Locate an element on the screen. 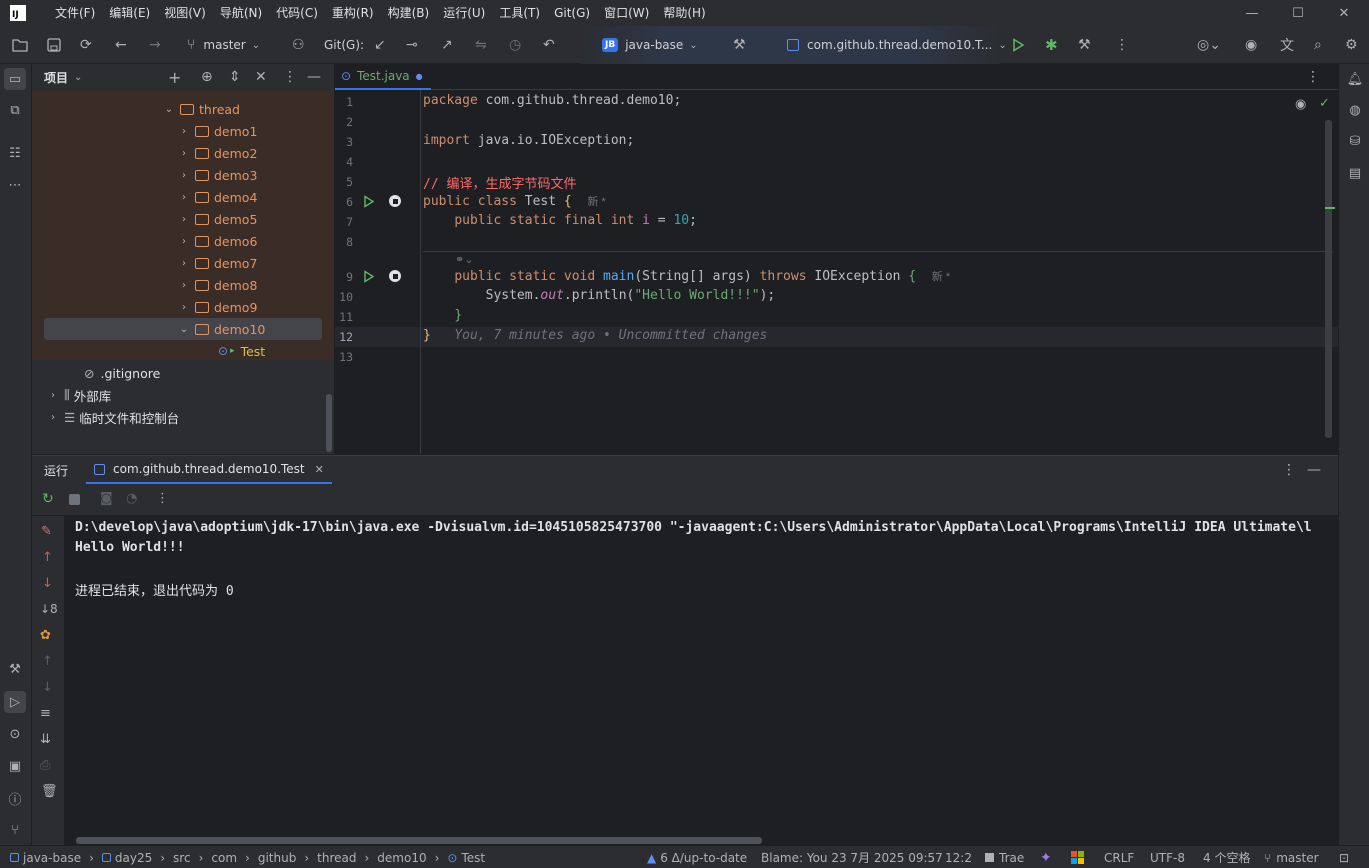 This screenshot has height=868, width=1369. menu-window: 窗口(W) is located at coordinates (626, 13).